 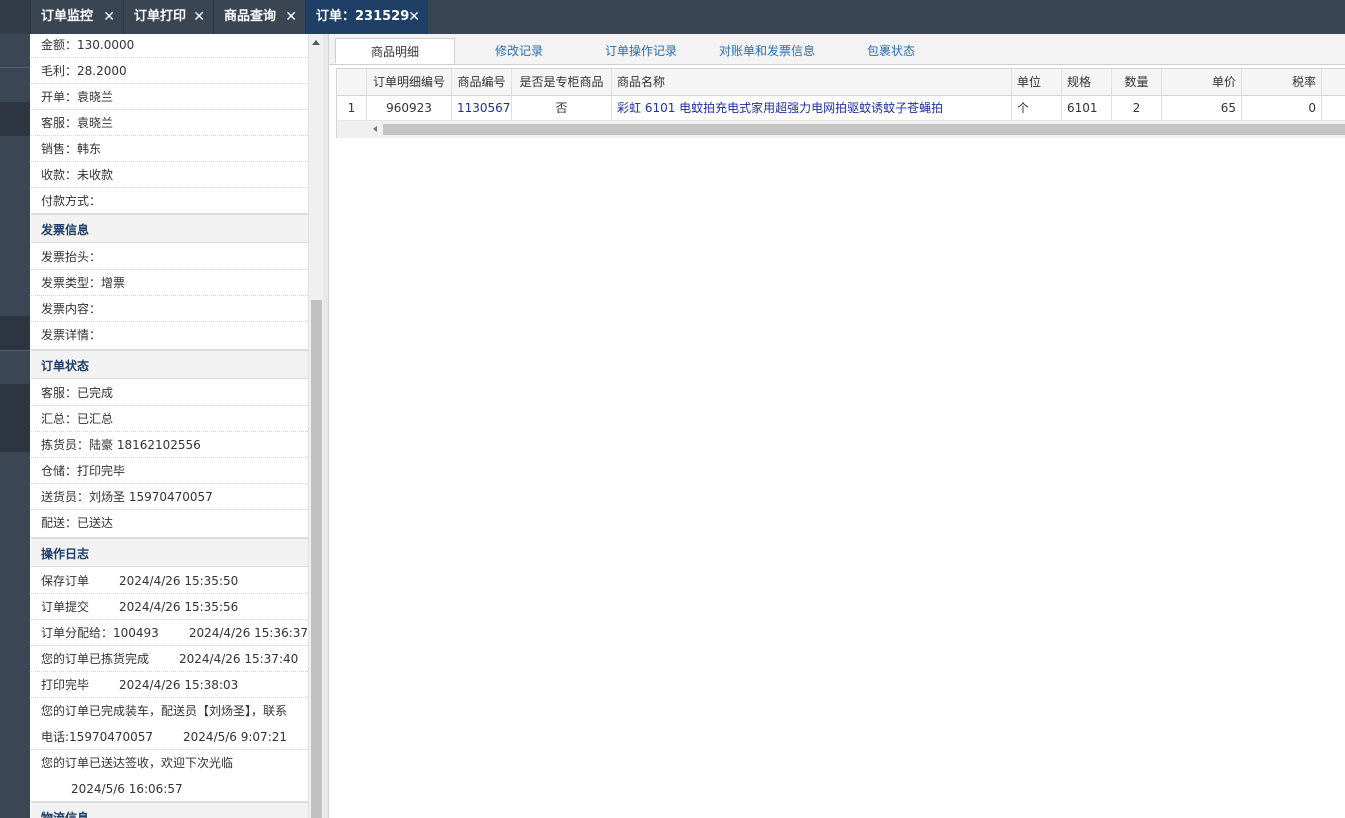 I want to click on cell-detail-id: 960923, so click(x=409, y=108).